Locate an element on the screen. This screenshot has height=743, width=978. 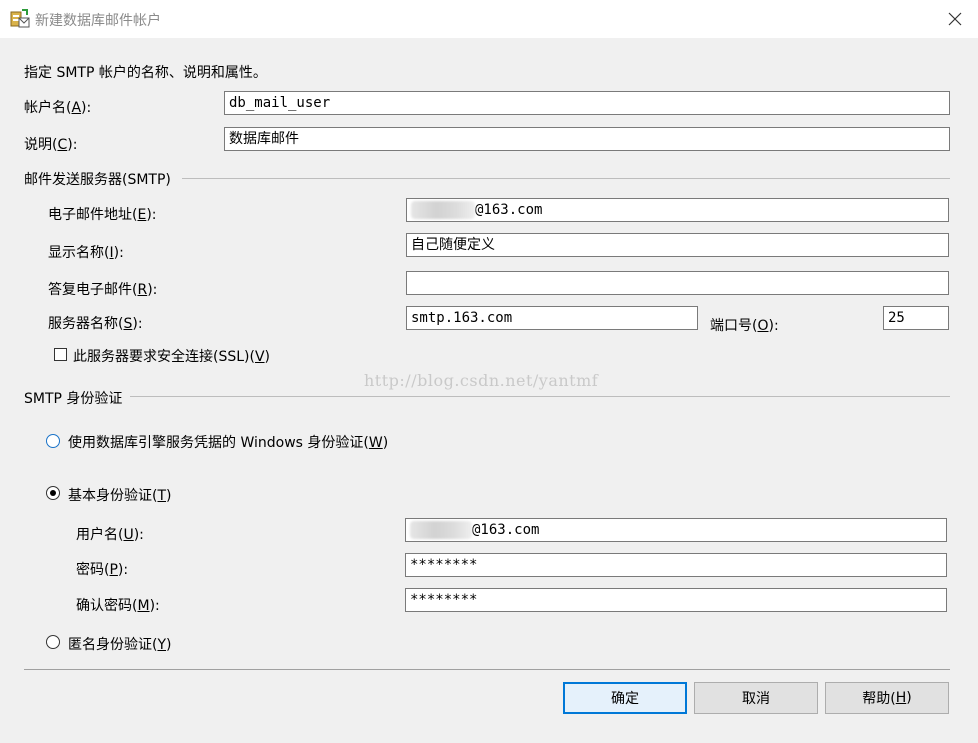
footer-divider is located at coordinates (487, 669).